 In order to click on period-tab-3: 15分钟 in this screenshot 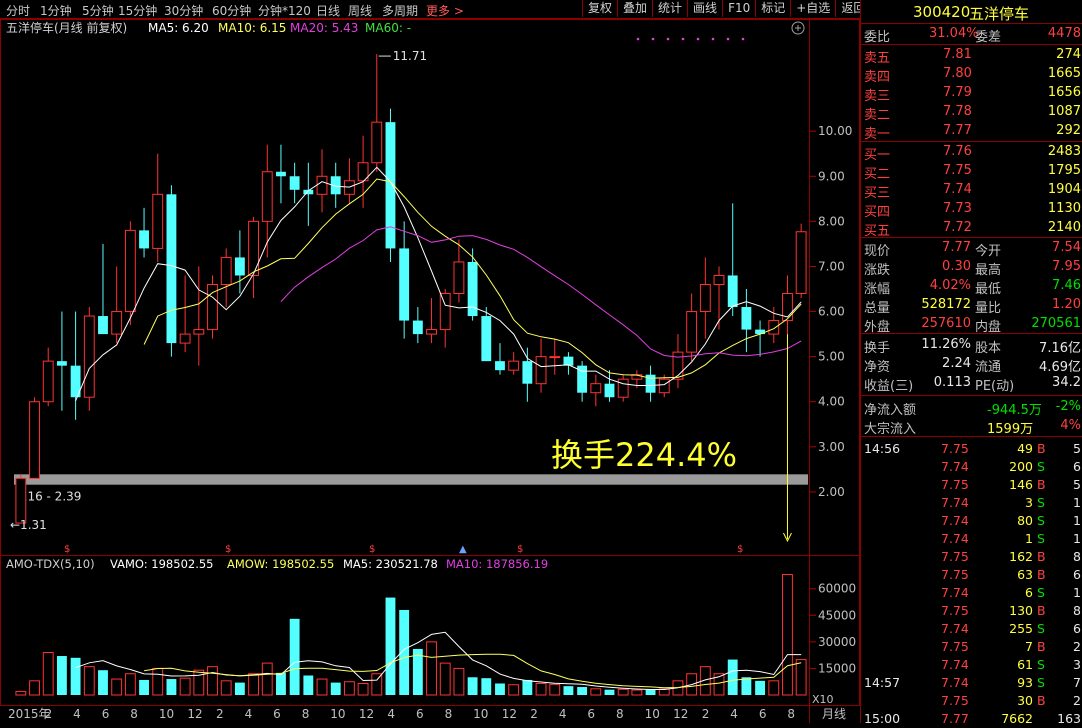, I will do `click(137, 10)`.